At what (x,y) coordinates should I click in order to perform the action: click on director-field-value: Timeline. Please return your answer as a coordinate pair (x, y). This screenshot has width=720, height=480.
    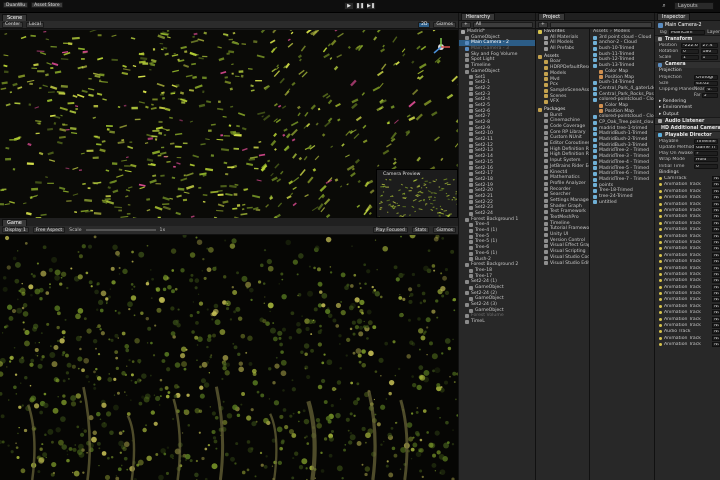
    Looking at the image, I should click on (706, 141).